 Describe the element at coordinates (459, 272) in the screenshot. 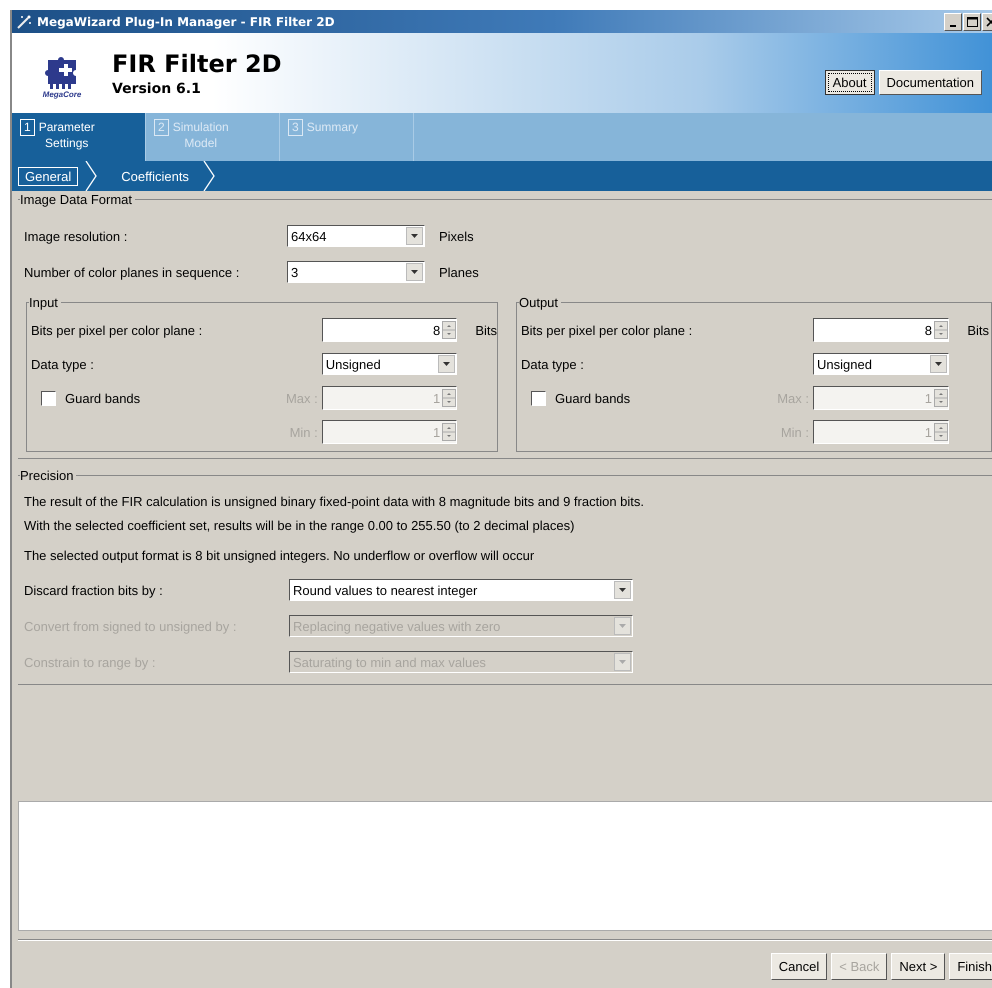

I see `unit-label: Planes` at that location.